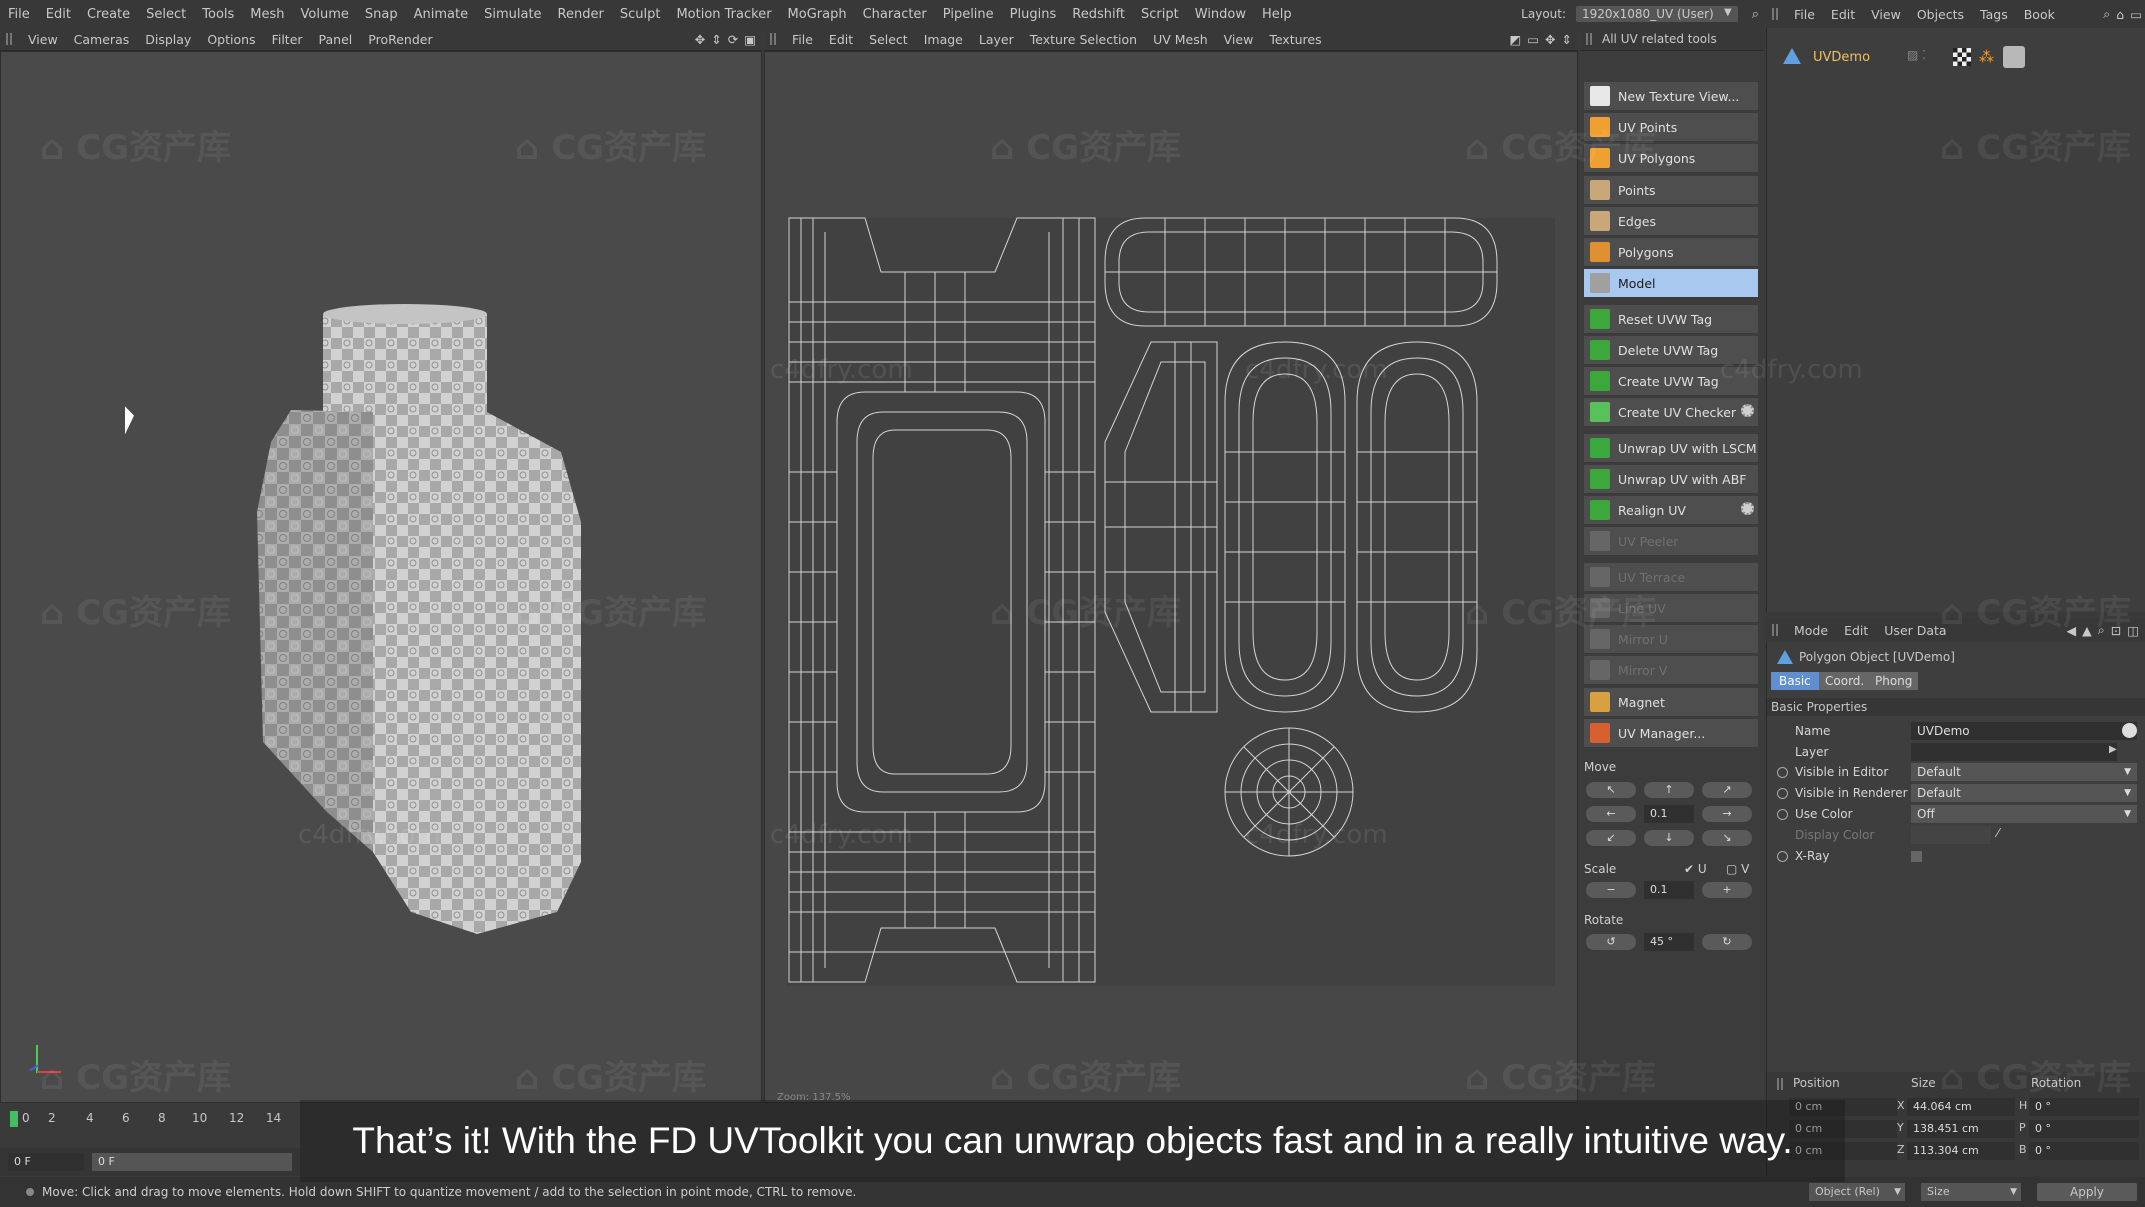 Image resolution: width=2145 pixels, height=1207 pixels. I want to click on playhead, so click(14, 1119).